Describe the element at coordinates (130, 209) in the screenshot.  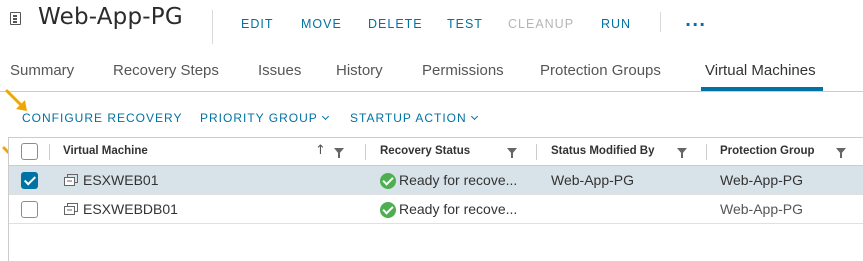
I see `vm-name: ESXWEBDB01` at that location.